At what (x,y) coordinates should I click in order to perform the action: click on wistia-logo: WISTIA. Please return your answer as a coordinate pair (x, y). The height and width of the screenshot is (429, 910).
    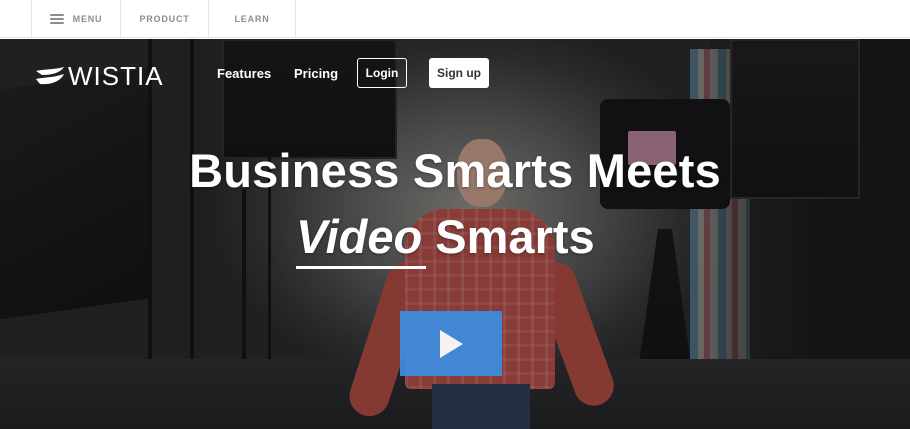
    Looking at the image, I should click on (100, 76).